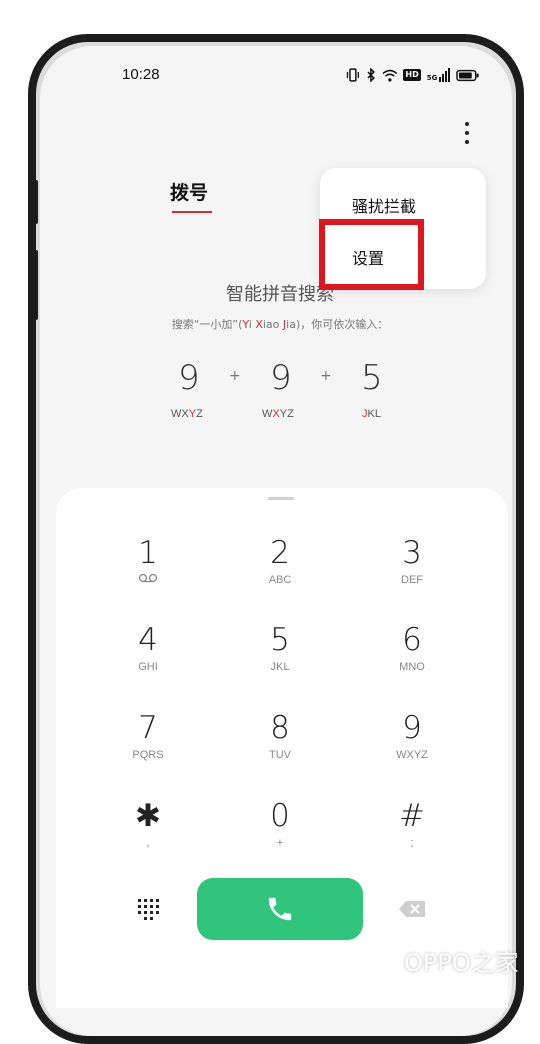 This screenshot has height=1044, width=540. What do you see at coordinates (35, 202) in the screenshot?
I see `volume-up-button` at bounding box center [35, 202].